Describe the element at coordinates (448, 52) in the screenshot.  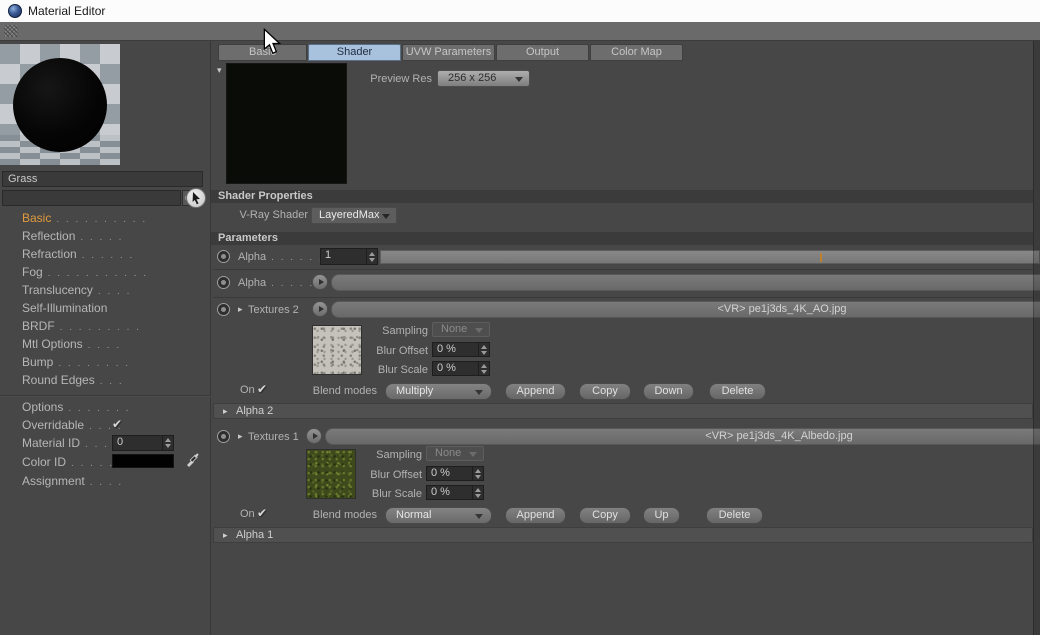
I see `tab-uvw-parameters: UVW Parameters` at that location.